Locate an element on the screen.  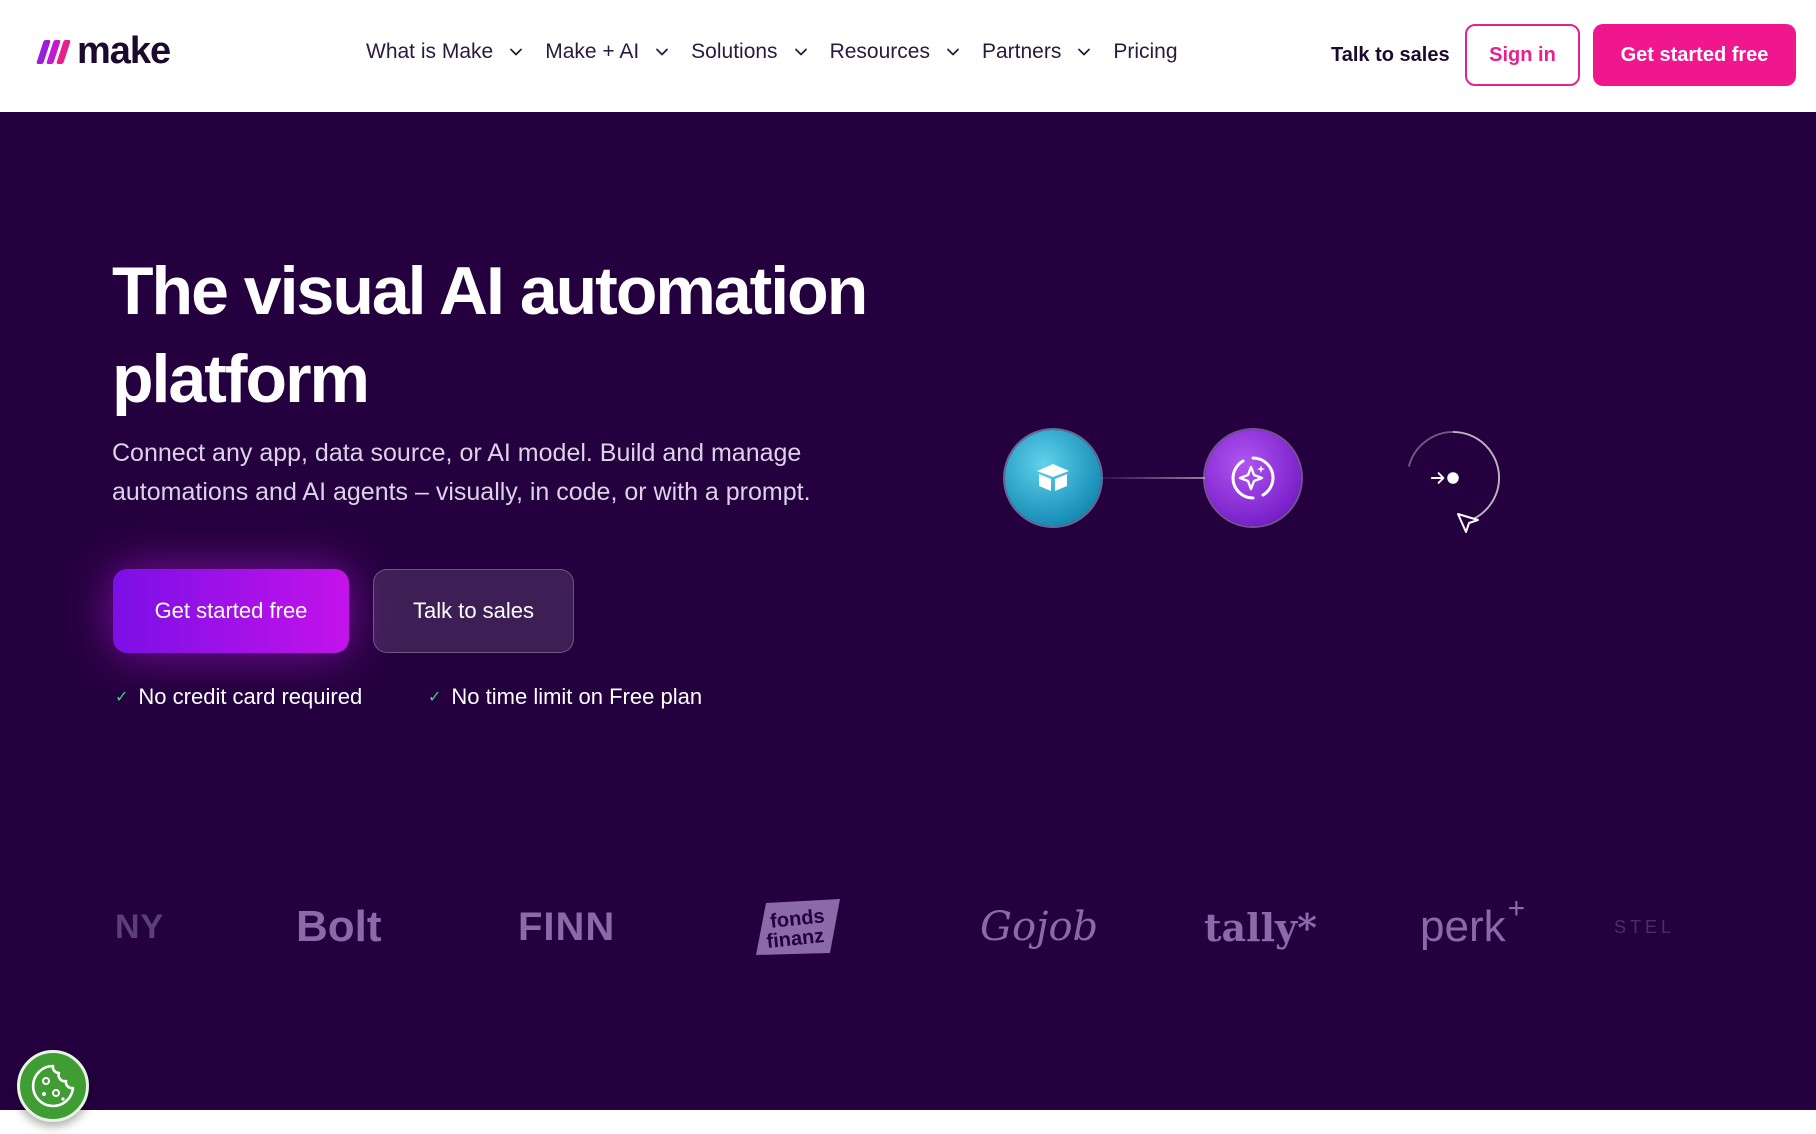
customer-logo-stel: STEL is located at coordinates (1645, 926).